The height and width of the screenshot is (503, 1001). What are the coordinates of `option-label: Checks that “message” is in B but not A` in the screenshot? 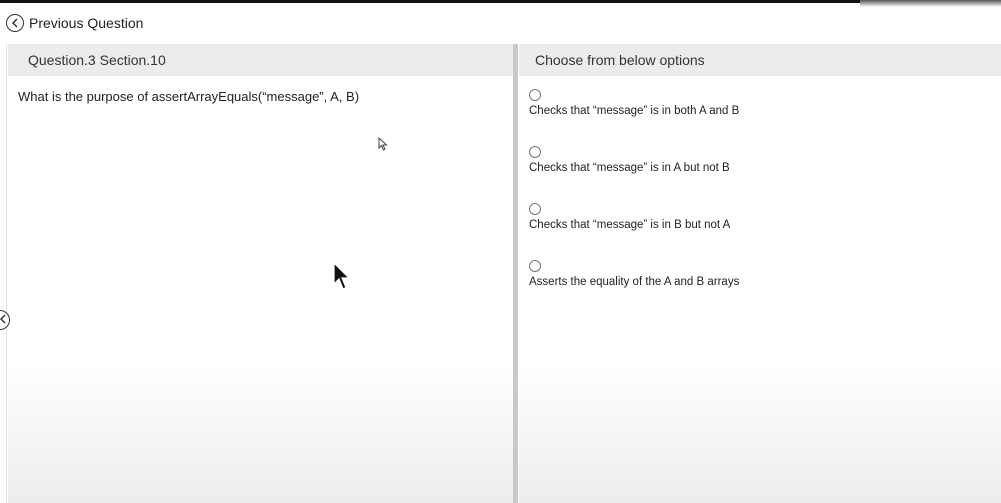 It's located at (630, 225).